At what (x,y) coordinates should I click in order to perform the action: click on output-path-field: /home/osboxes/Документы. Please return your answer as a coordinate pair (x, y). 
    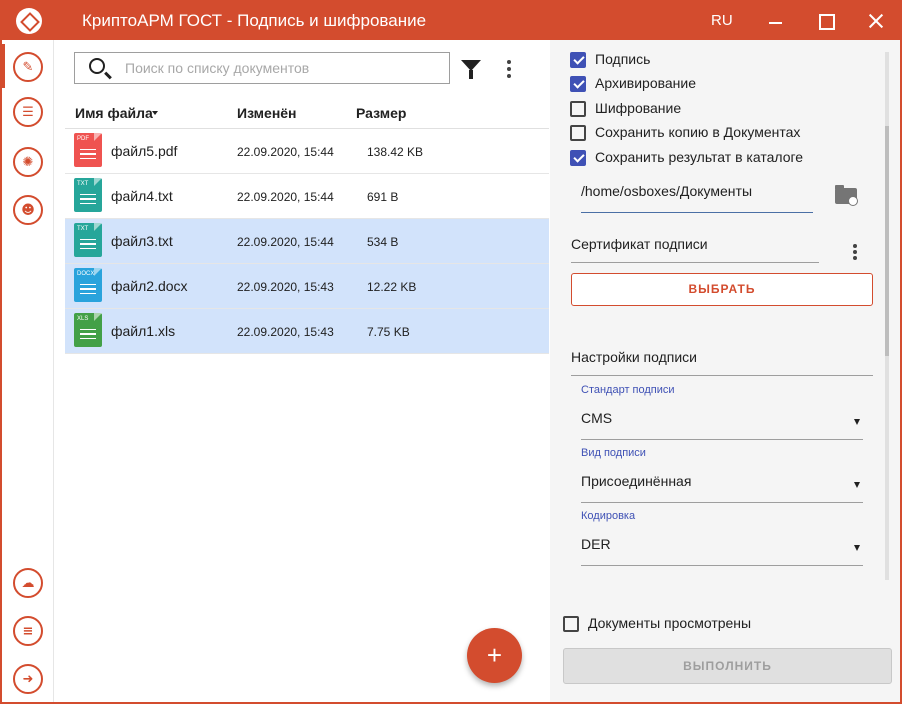
    Looking at the image, I should click on (666, 191).